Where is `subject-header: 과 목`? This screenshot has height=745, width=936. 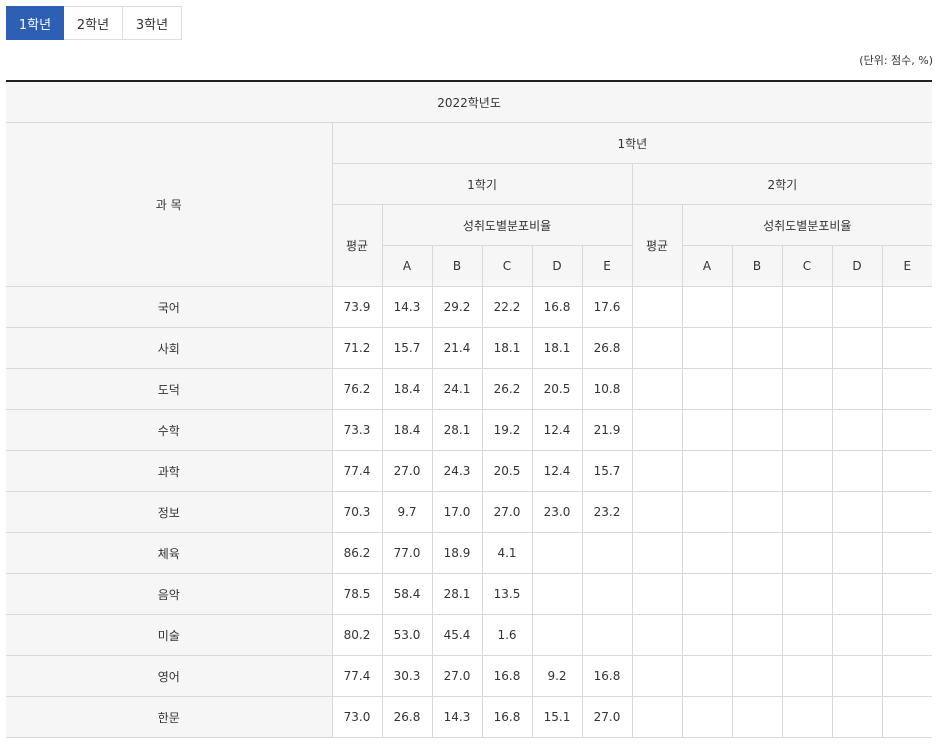 subject-header: 과 목 is located at coordinates (169, 204).